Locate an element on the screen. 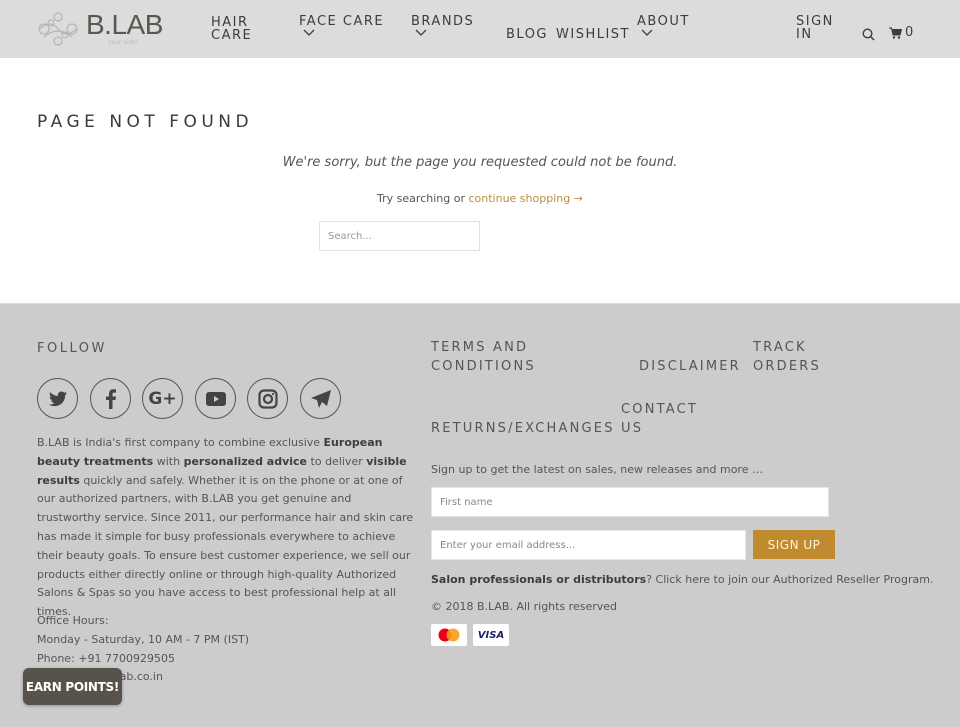 This screenshot has width=960, height=727. nav-blog: BLOG is located at coordinates (527, 34).